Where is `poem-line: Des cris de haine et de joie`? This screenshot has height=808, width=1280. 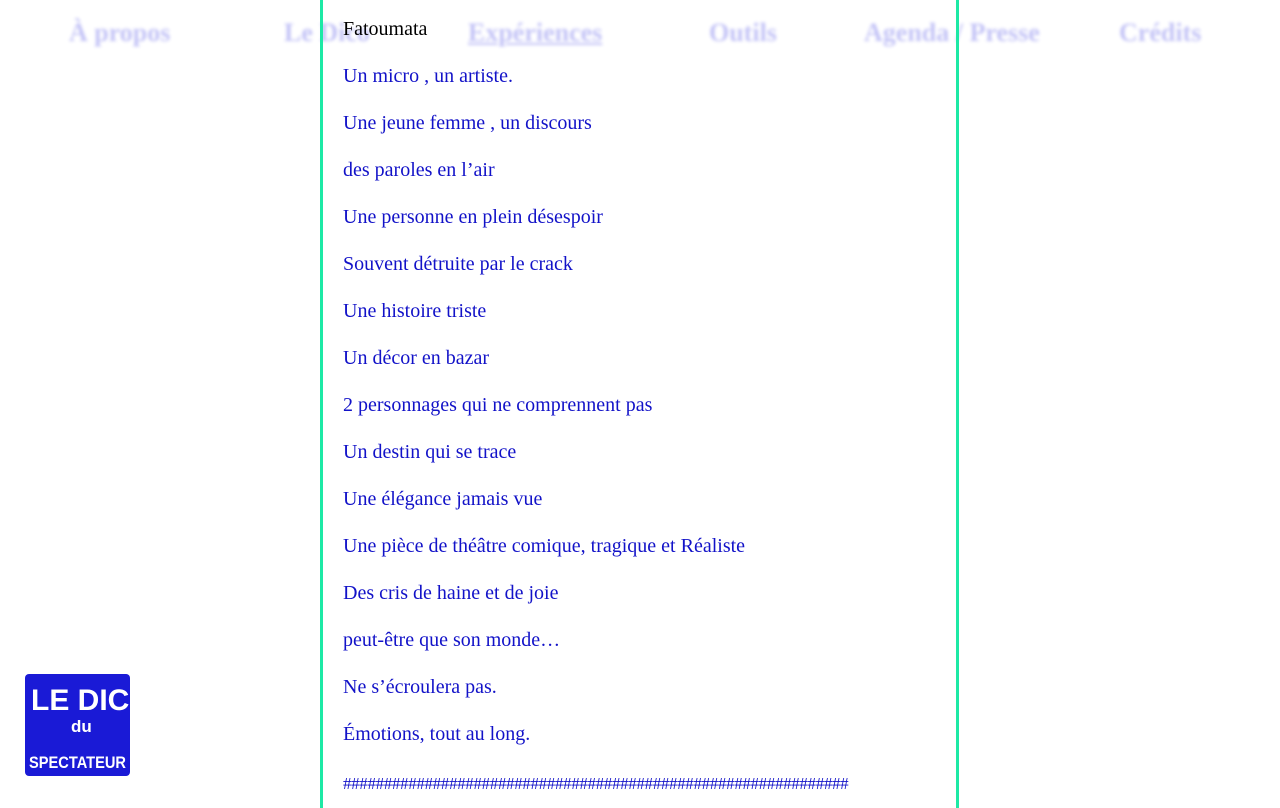 poem-line: Des cris de haine et de joie is located at coordinates (451, 593).